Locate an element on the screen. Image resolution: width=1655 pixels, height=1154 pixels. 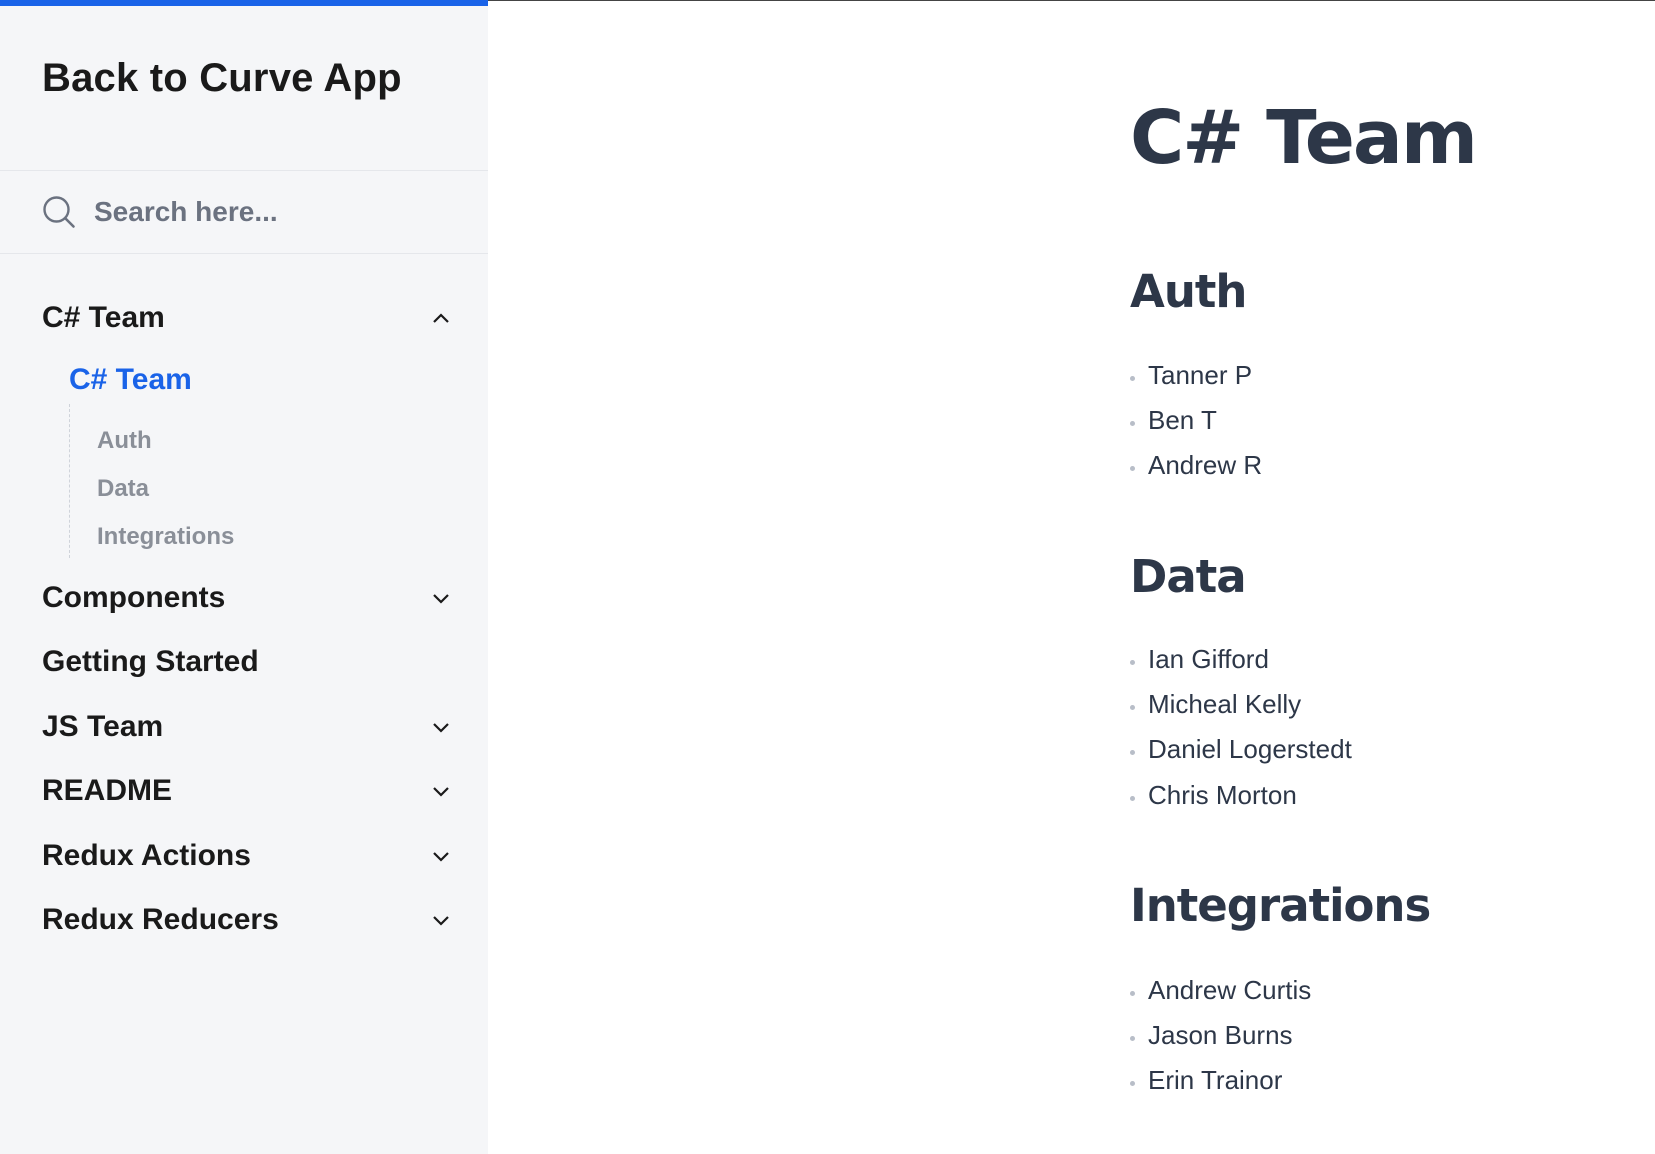
sidebar-item-redux-reducers: Redux Reducers is located at coordinates (250, 920).